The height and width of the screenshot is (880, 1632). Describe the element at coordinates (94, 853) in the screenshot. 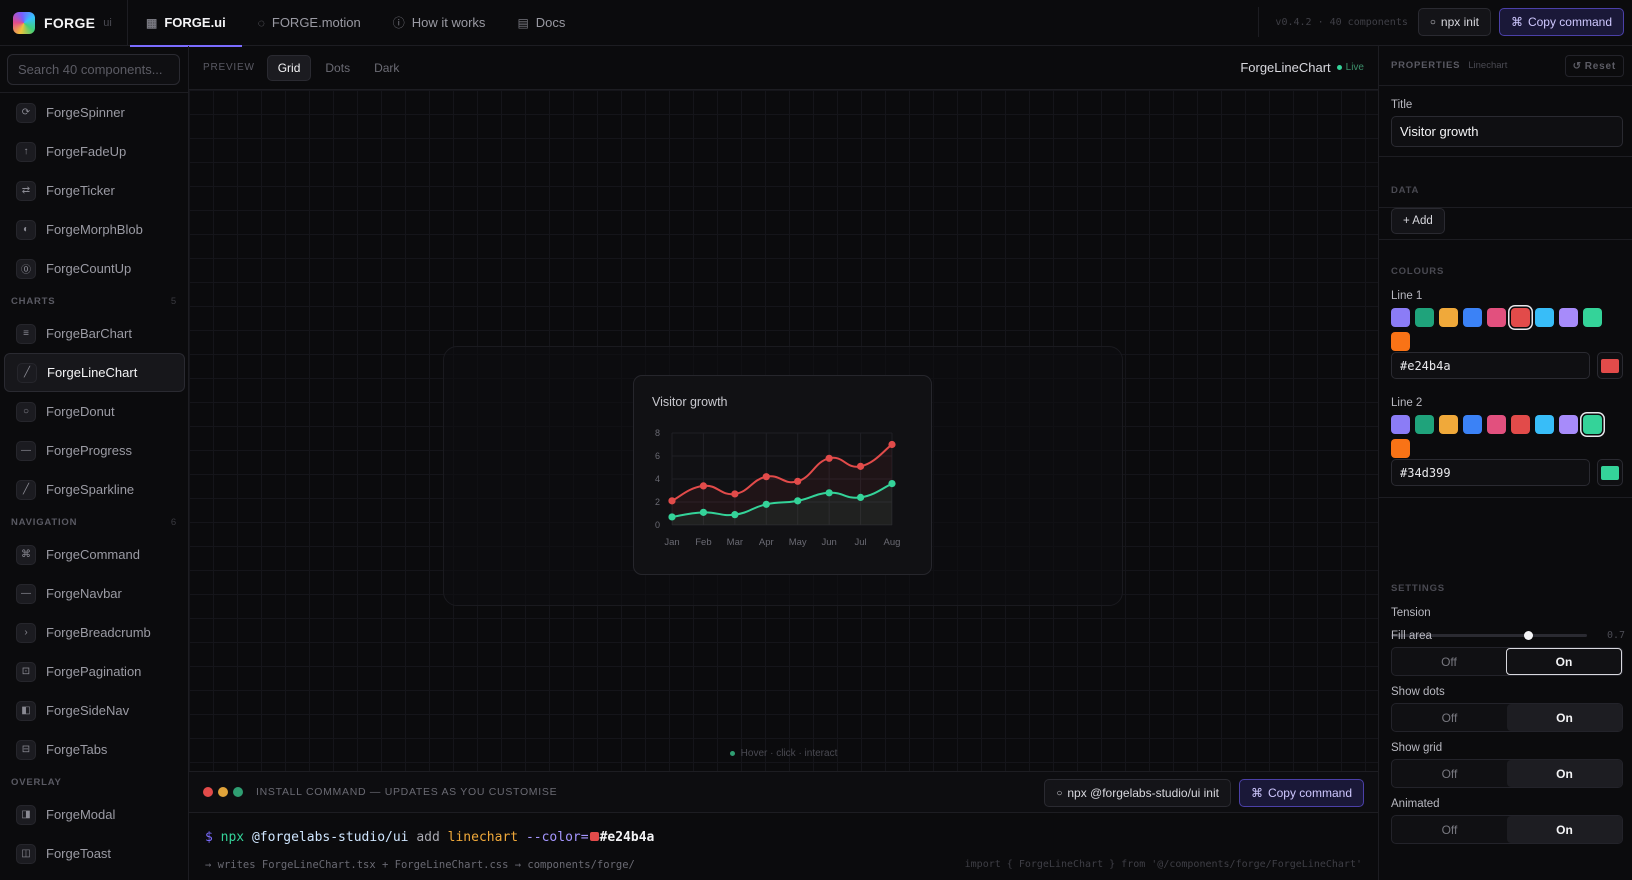

I see `sidebar-item-forgetoast: ◫ ForgeToast` at that location.